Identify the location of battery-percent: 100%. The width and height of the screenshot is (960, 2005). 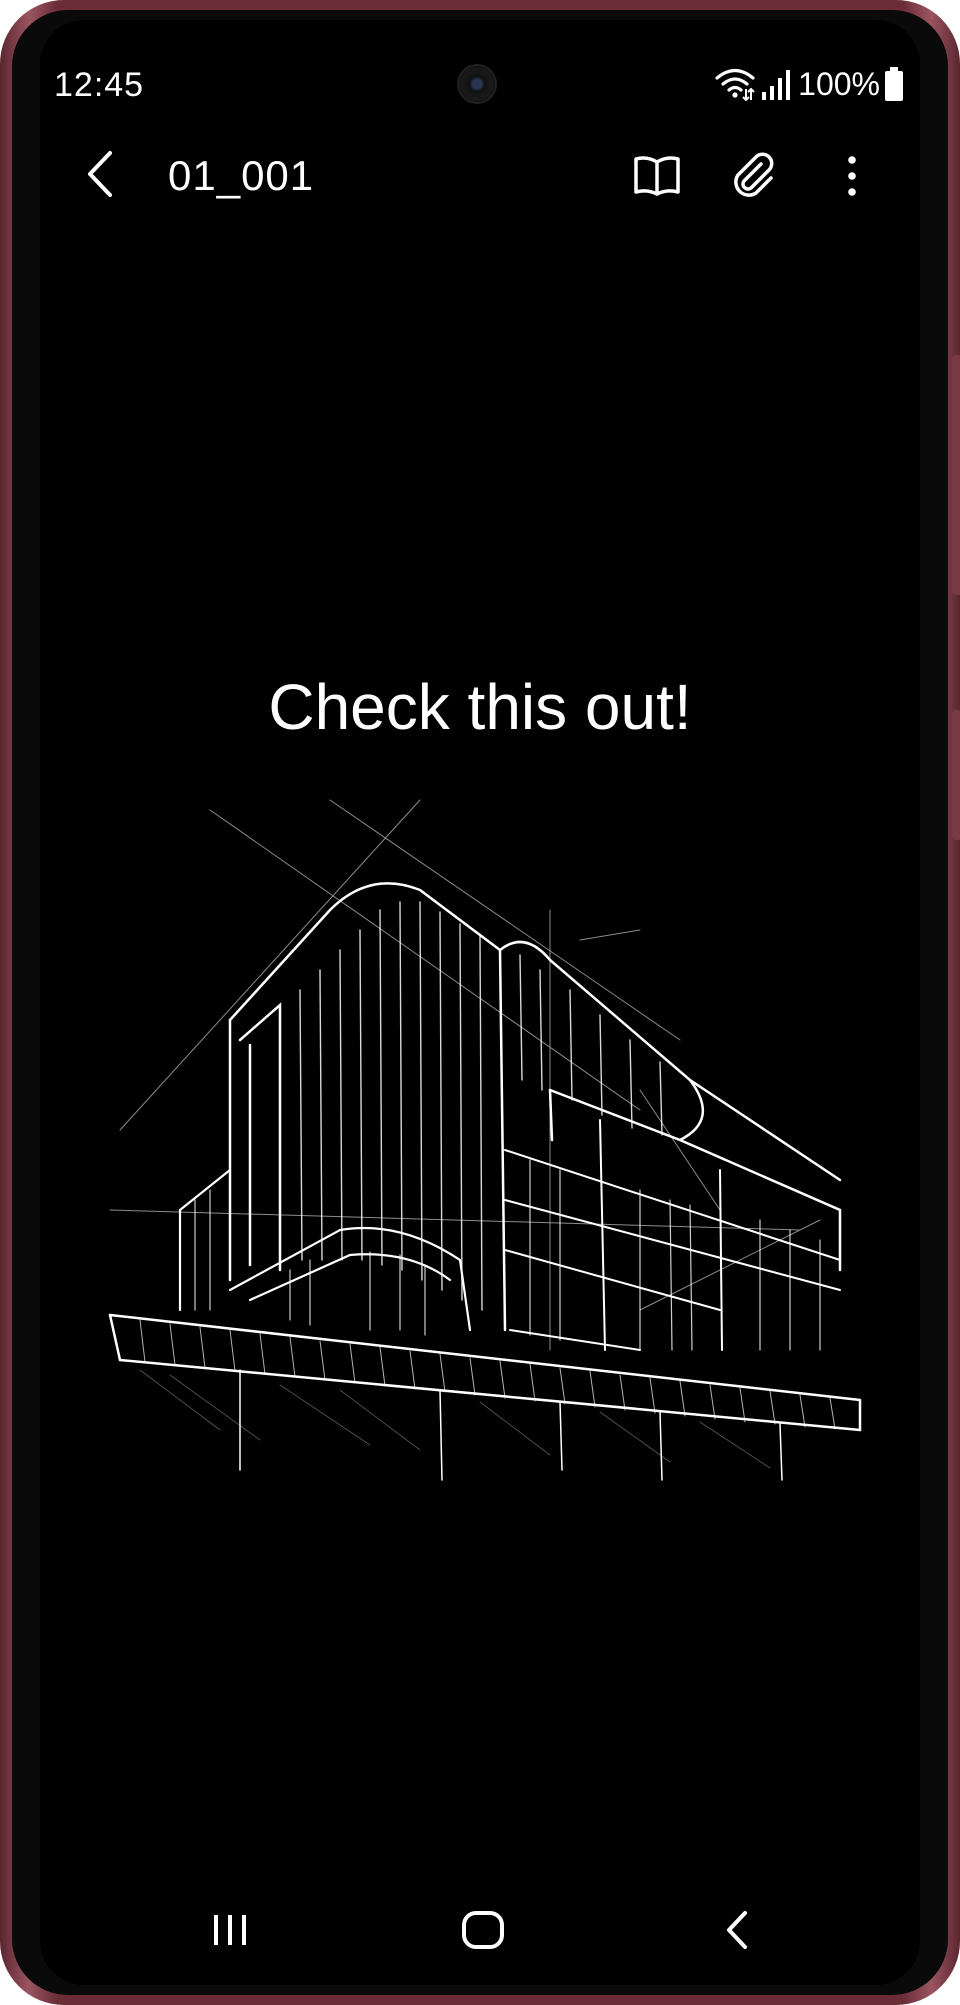
(839, 83).